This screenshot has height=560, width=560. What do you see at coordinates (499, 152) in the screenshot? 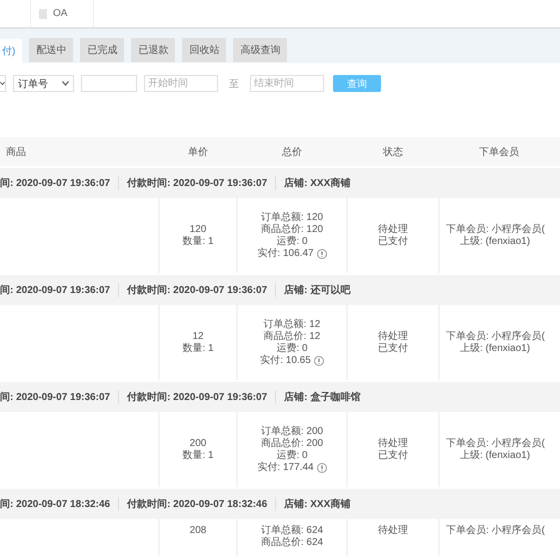
I see `column-header: 下单会员` at bounding box center [499, 152].